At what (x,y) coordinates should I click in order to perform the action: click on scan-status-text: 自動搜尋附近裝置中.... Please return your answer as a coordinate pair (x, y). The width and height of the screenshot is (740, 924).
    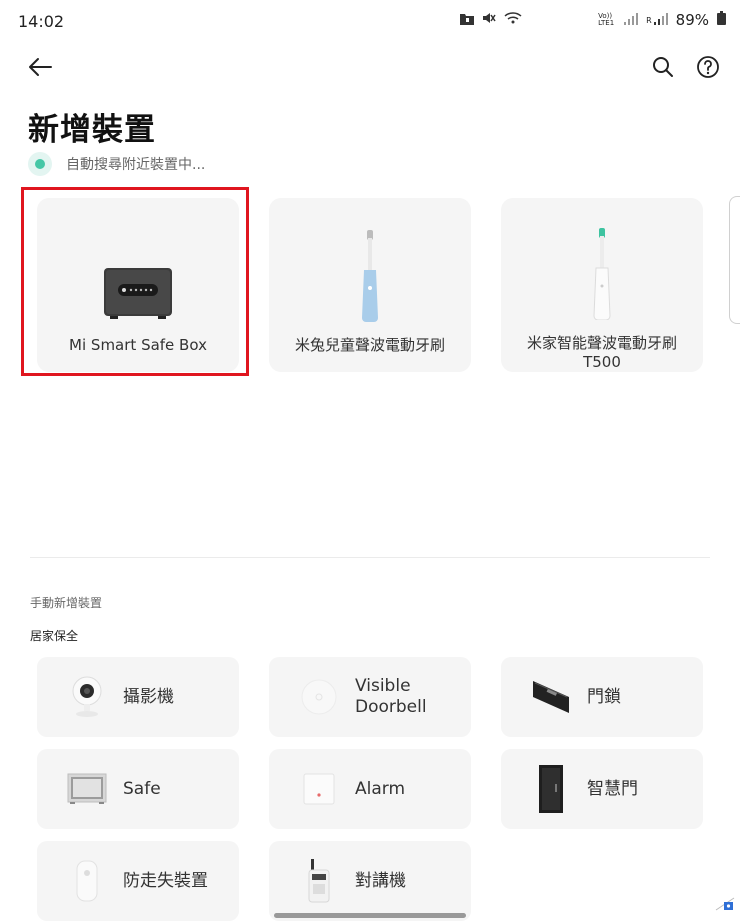
    Looking at the image, I should click on (136, 165).